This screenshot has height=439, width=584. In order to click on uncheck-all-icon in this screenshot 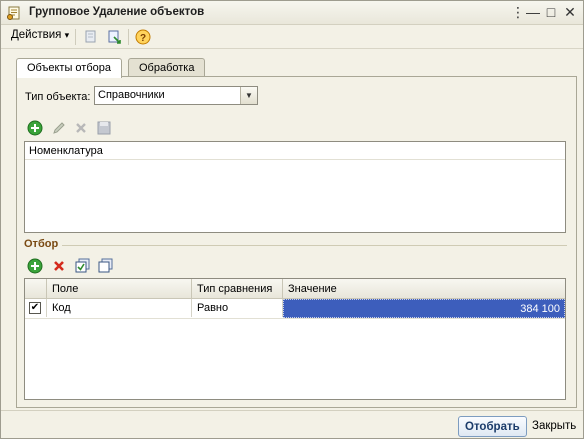, I will do `click(106, 266)`.